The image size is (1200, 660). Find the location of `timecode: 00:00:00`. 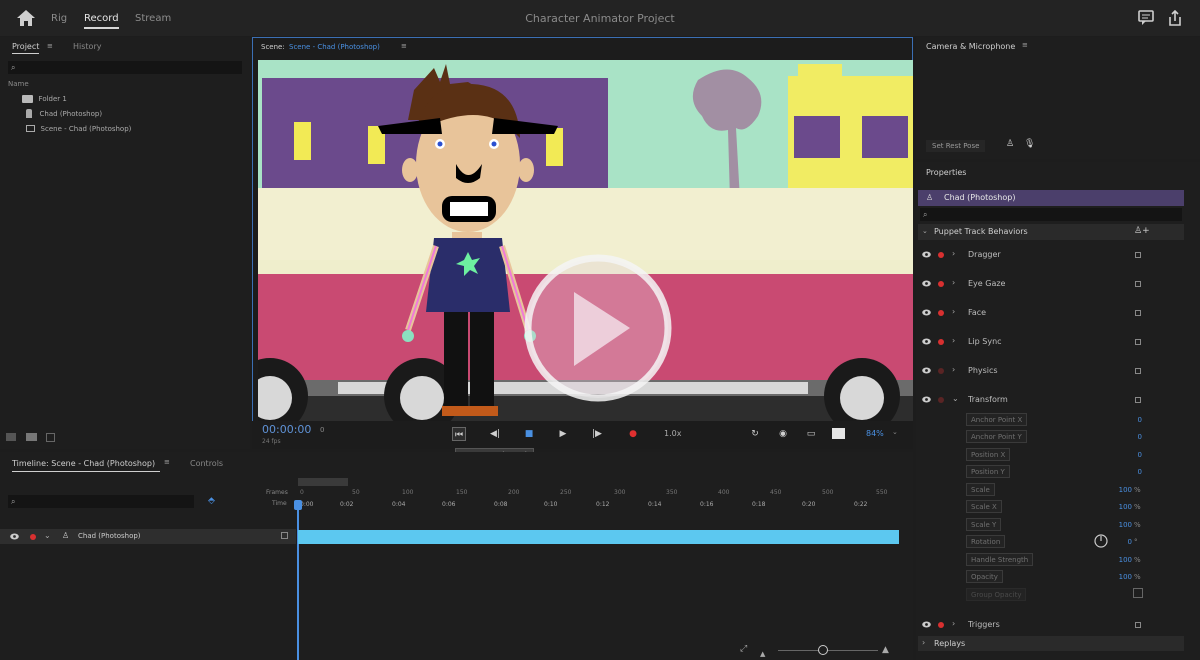

timecode: 00:00:00 is located at coordinates (286, 429).